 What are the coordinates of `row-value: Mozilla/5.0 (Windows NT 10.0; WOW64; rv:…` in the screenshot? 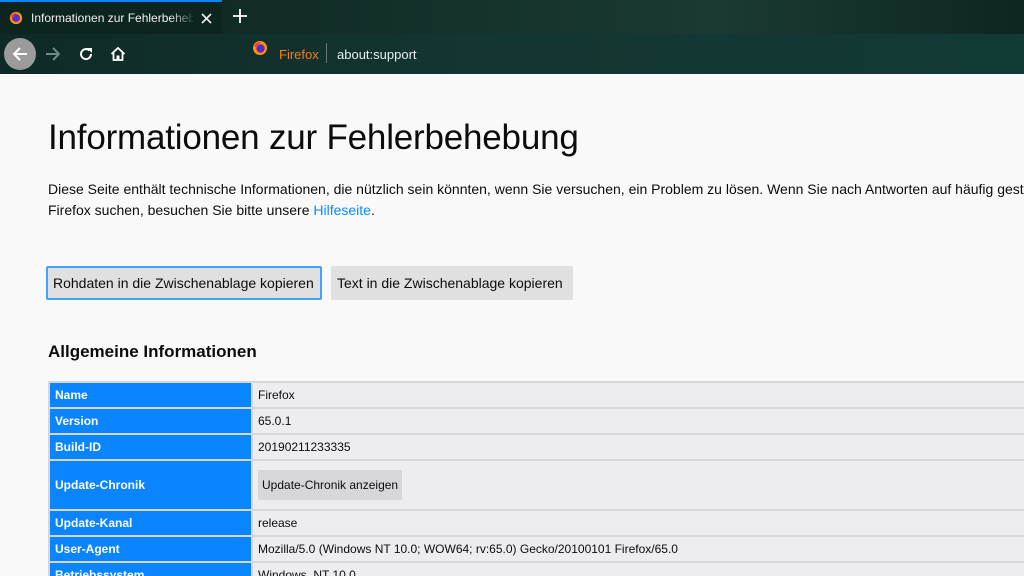 It's located at (637, 549).